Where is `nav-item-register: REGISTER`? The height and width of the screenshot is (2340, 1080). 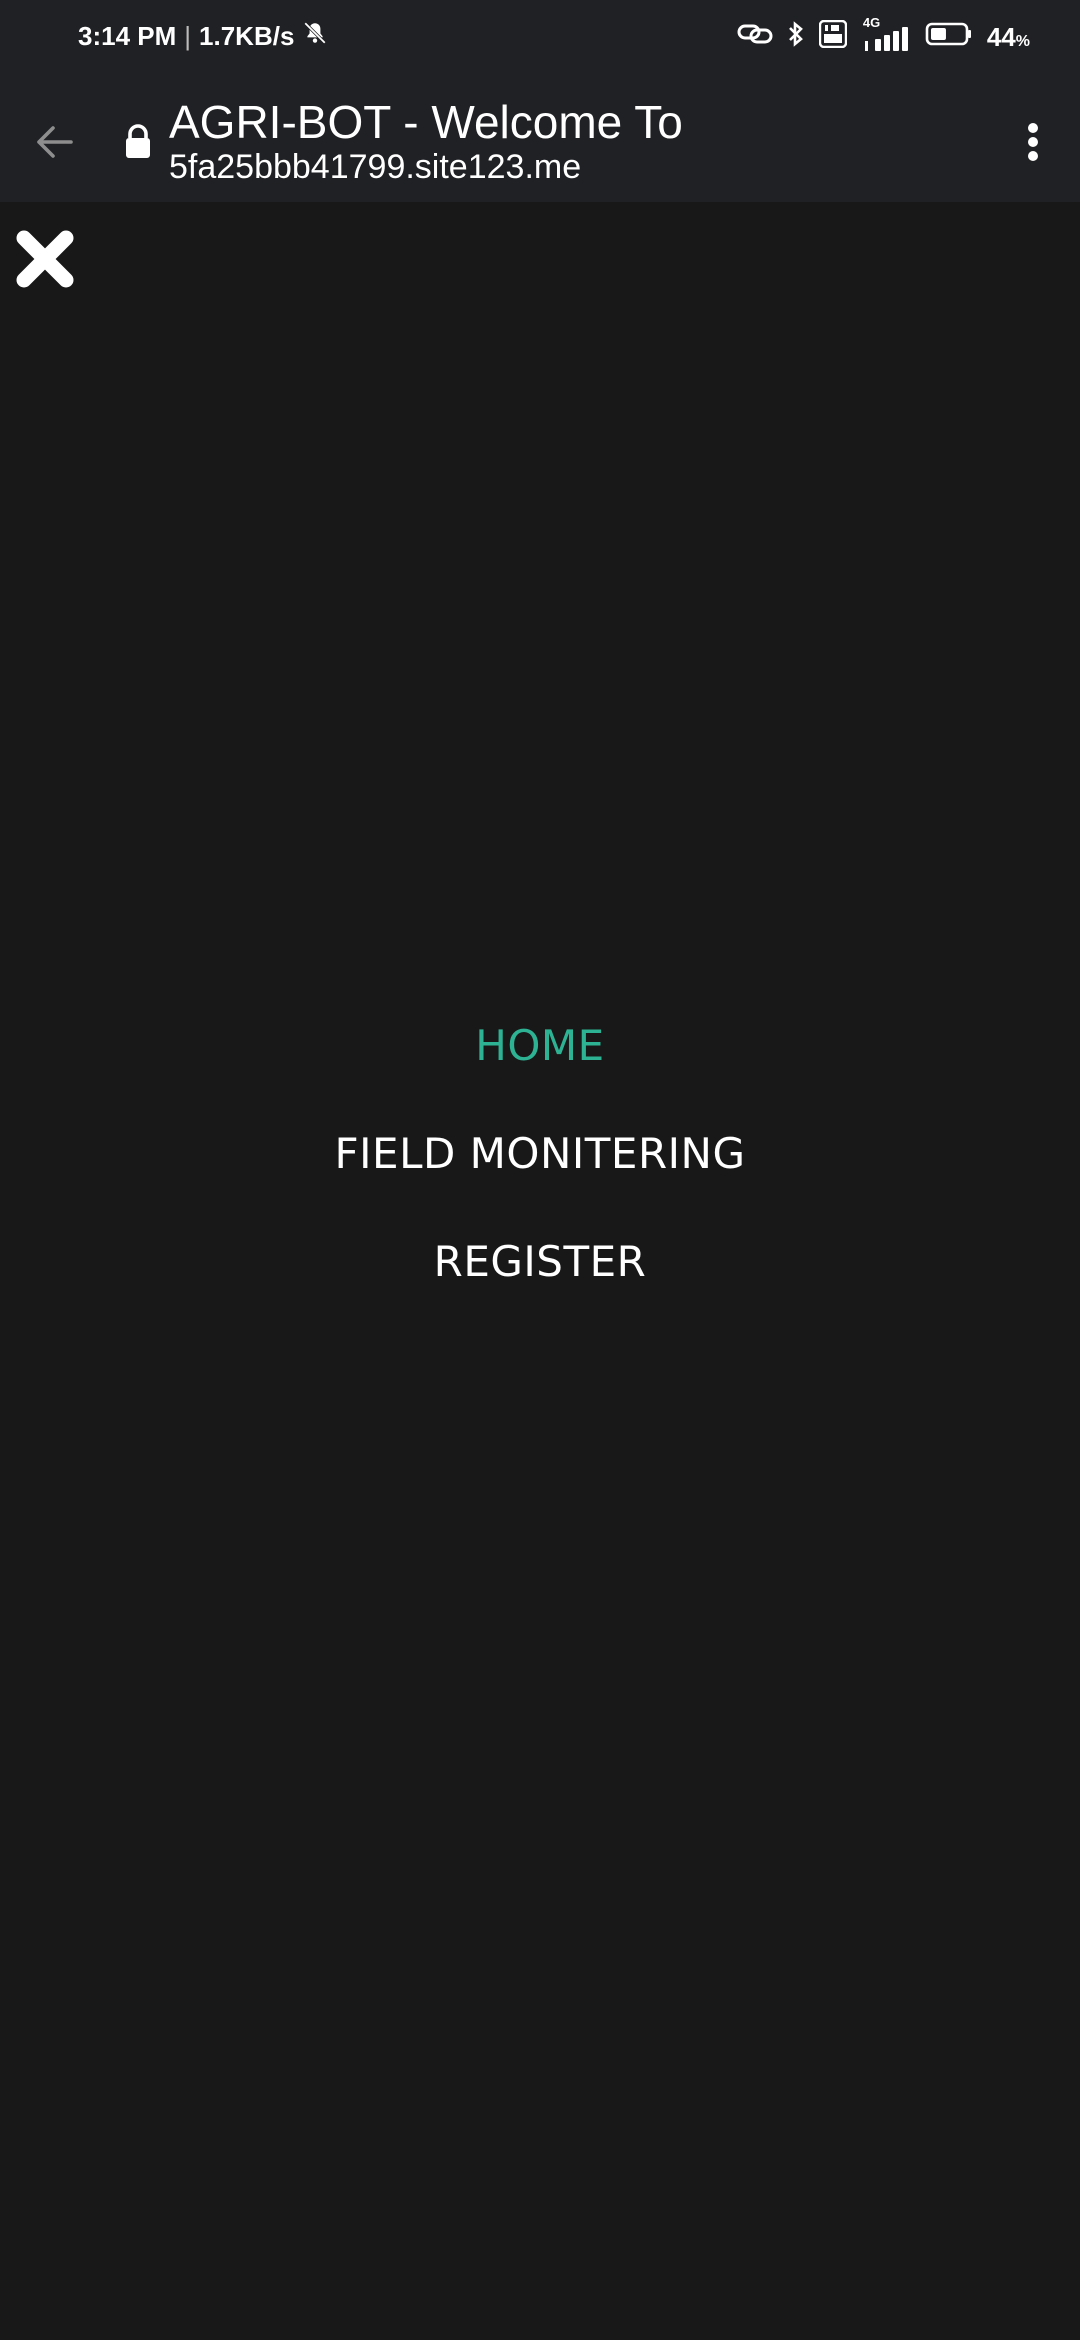
nav-item-register: REGISTER is located at coordinates (540, 1262).